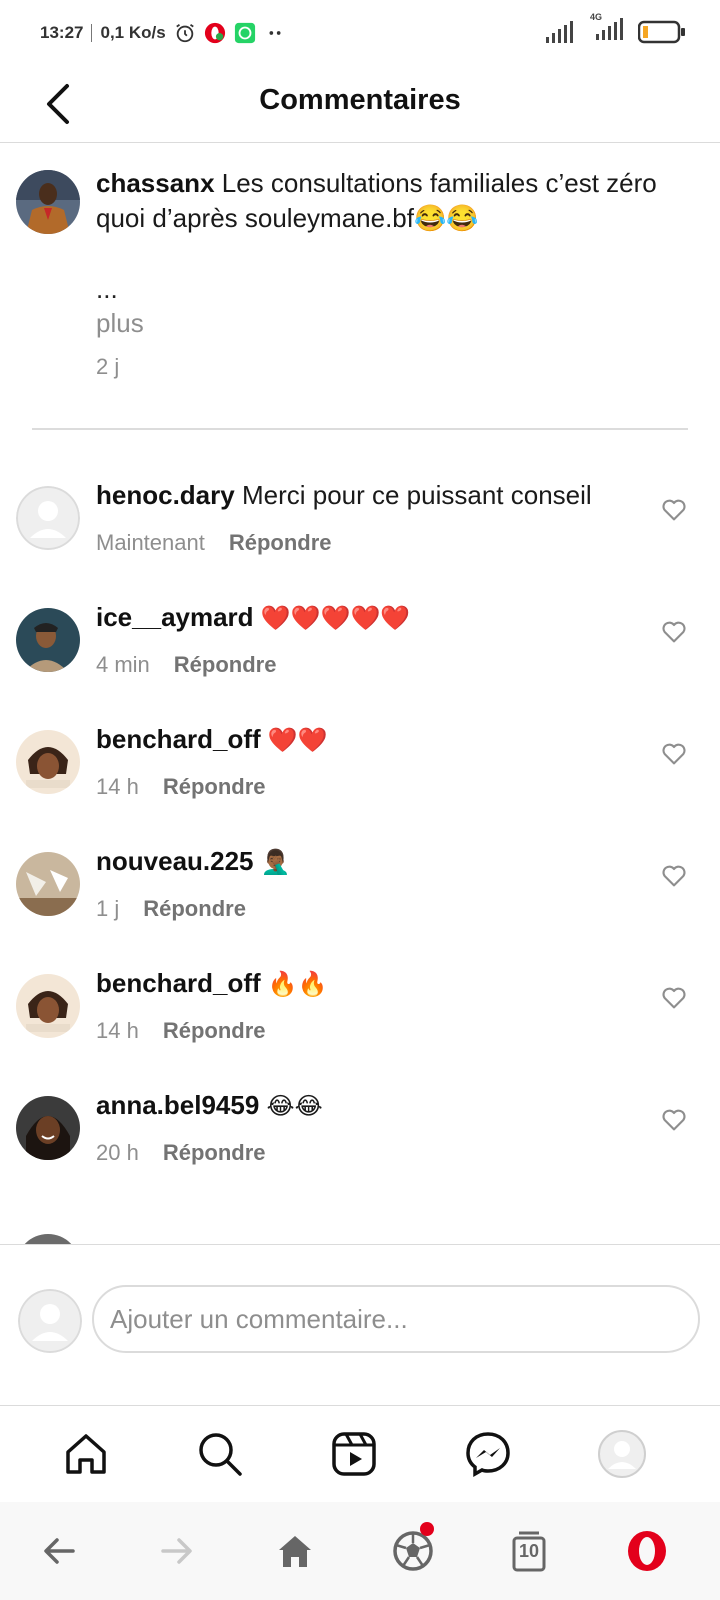 Image resolution: width=720 pixels, height=1600 pixels. What do you see at coordinates (661, 31) in the screenshot?
I see `battery-icon` at bounding box center [661, 31].